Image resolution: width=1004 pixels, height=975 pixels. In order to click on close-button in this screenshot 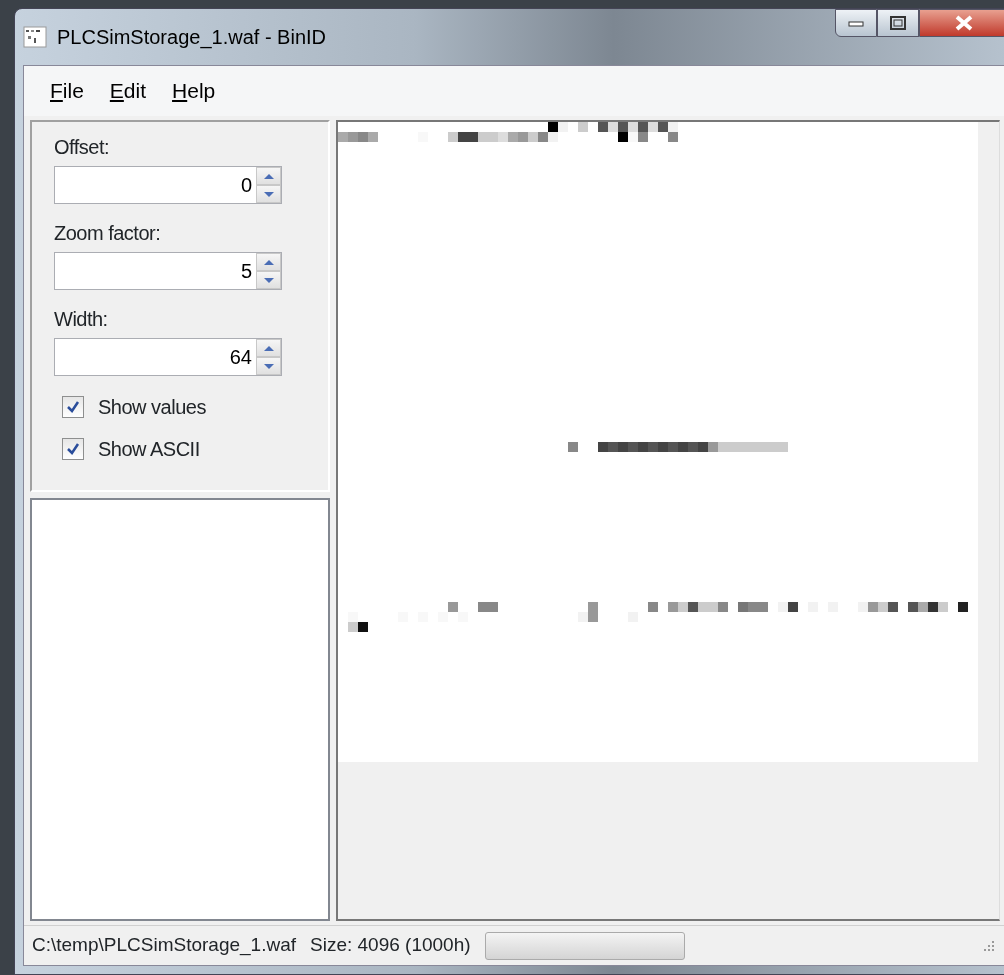, I will do `click(961, 23)`.